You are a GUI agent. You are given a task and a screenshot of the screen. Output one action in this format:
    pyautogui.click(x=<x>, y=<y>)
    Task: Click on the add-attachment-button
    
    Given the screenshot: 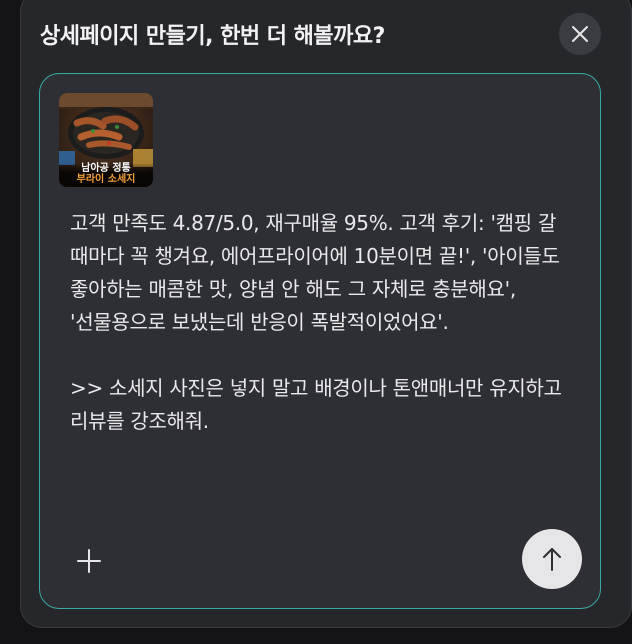 What is the action you would take?
    pyautogui.click(x=89, y=561)
    